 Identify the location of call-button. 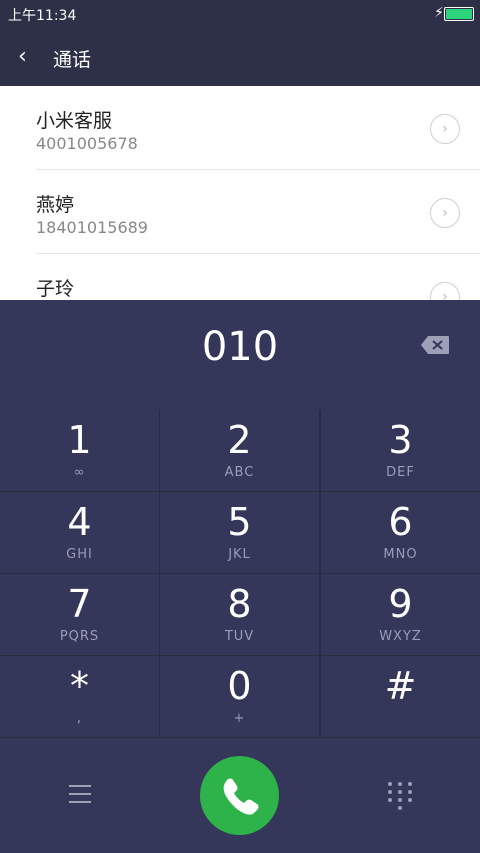
(239, 795).